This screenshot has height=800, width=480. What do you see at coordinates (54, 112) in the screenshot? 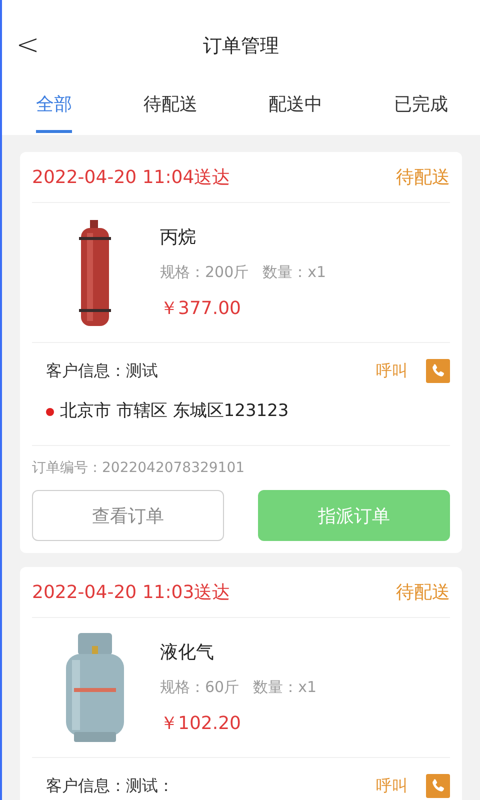
I see `tab: 全部` at bounding box center [54, 112].